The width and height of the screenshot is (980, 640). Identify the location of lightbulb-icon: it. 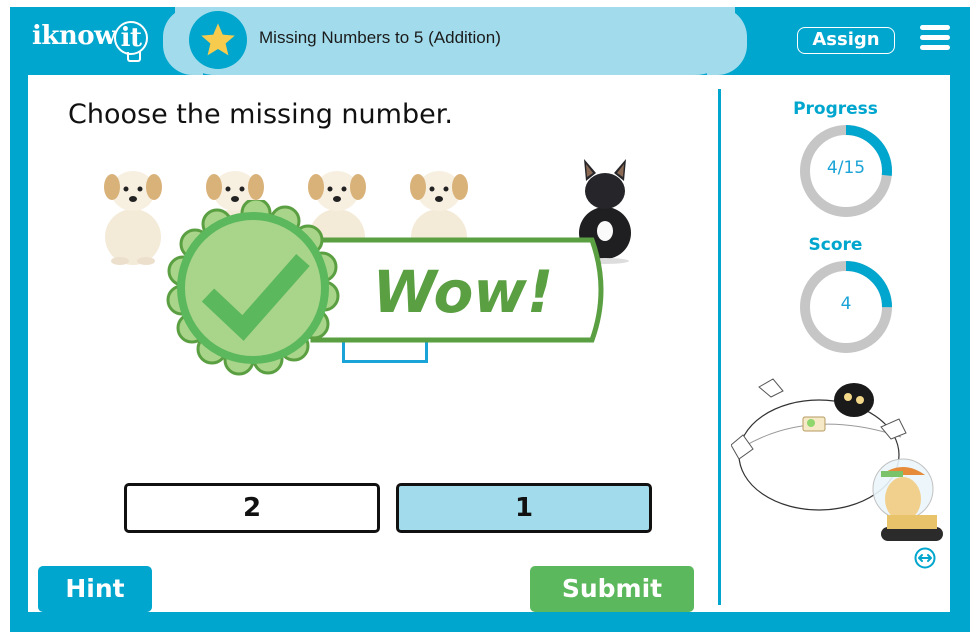
(131, 41).